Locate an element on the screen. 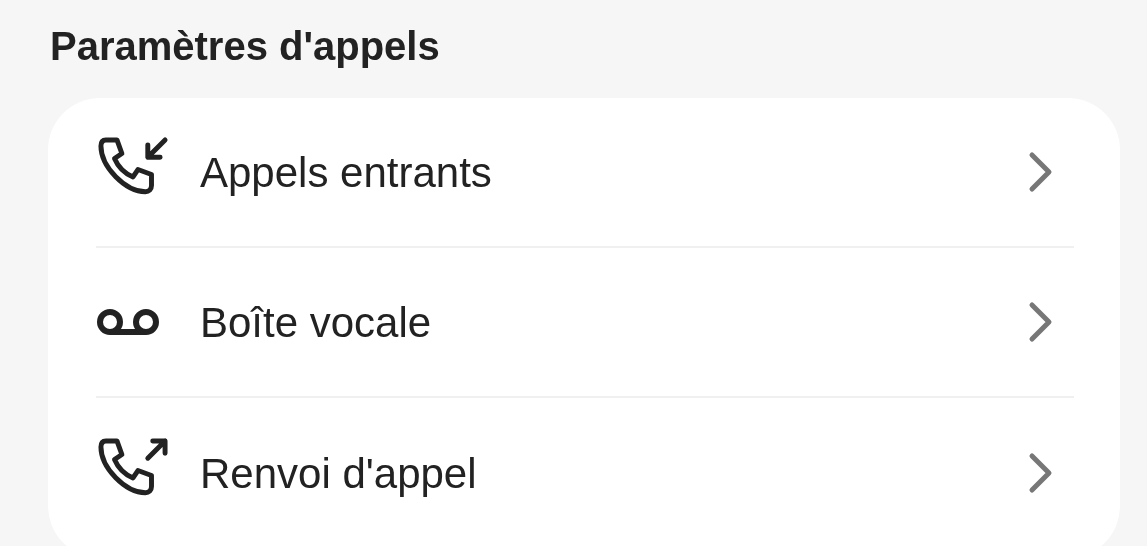  menu-item-label: Boîte vocale is located at coordinates (614, 322).